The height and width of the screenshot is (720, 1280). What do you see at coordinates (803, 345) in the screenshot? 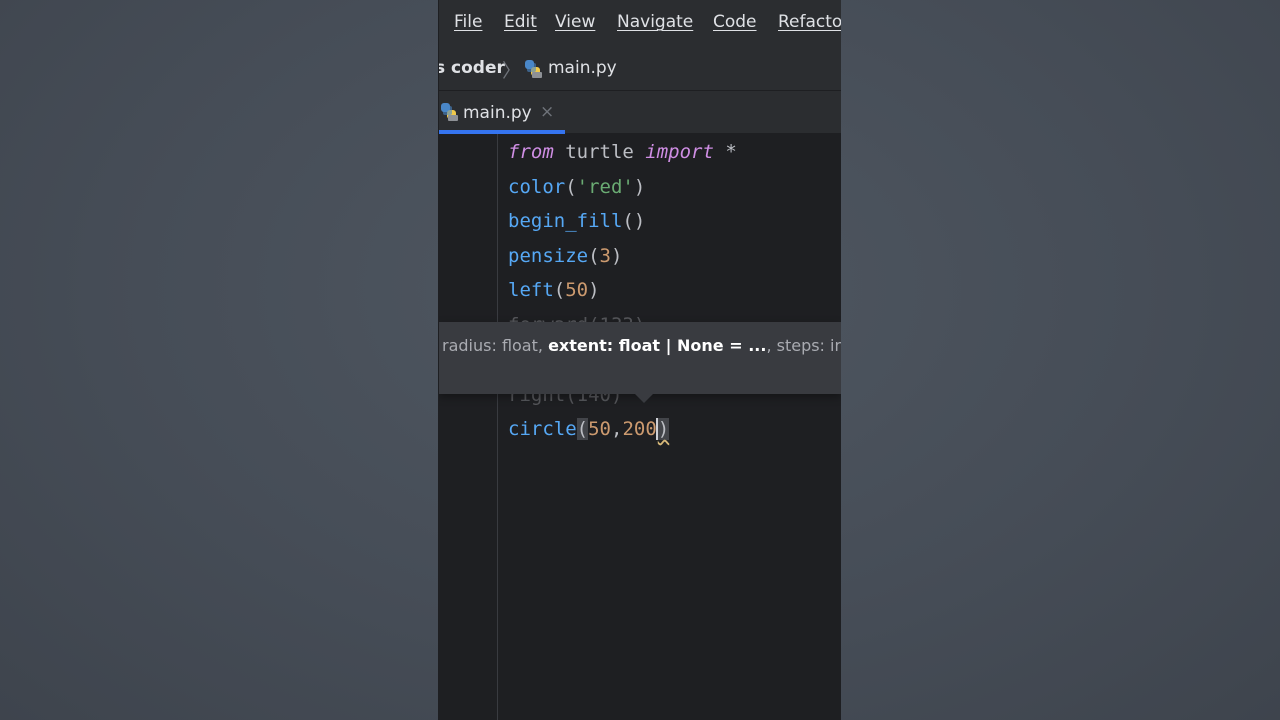
I see `param-hint-after: , steps: int` at bounding box center [803, 345].